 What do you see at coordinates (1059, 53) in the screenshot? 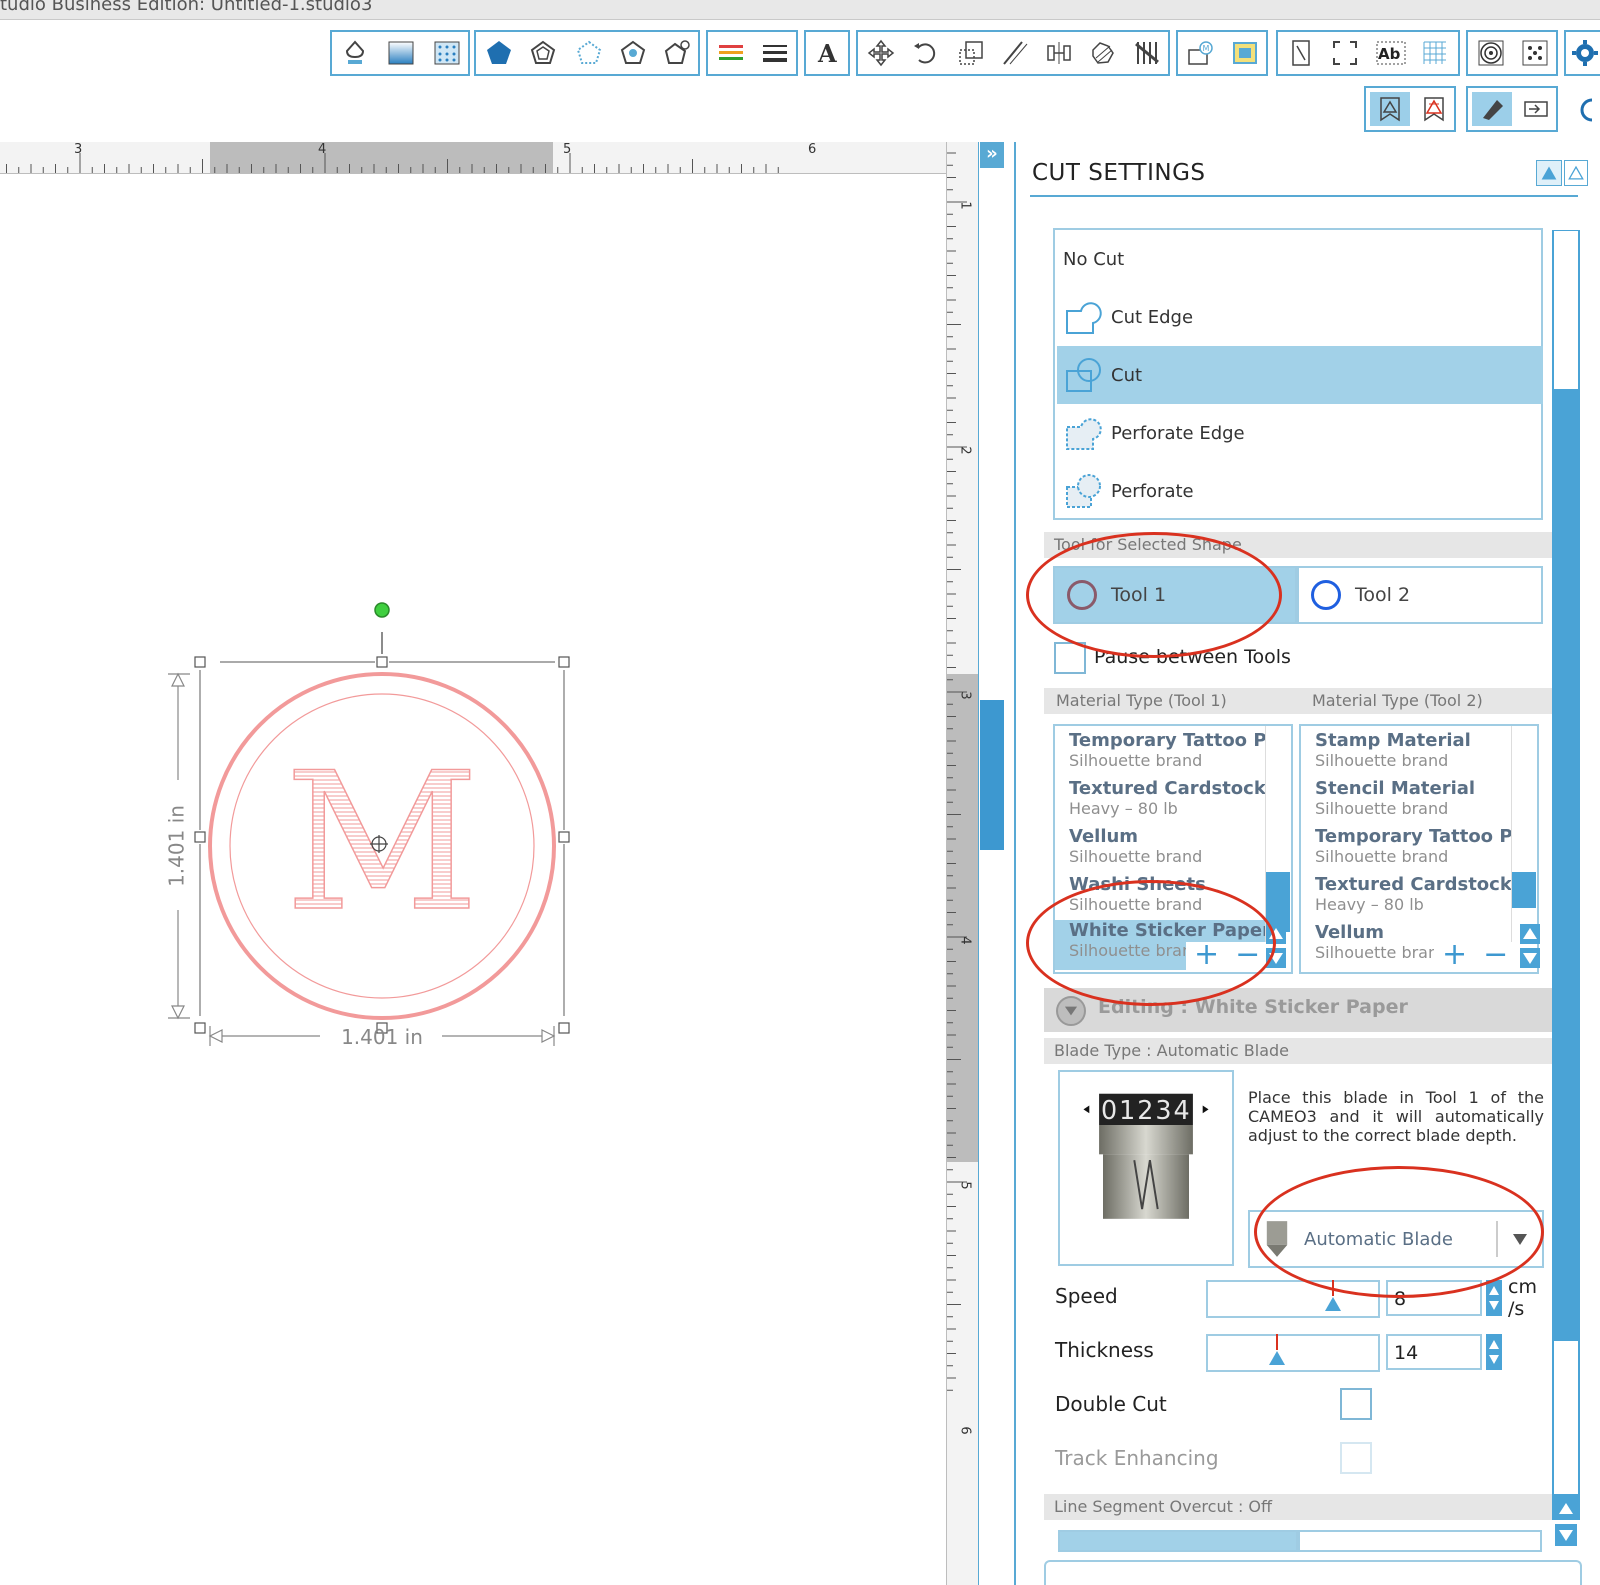
I see `align-icon` at bounding box center [1059, 53].